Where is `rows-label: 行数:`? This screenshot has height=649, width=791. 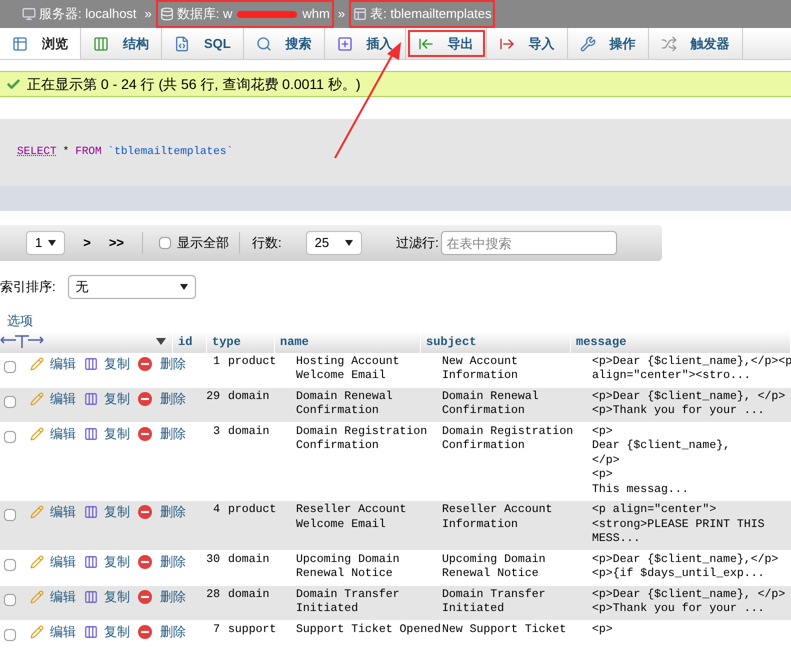 rows-label: 行数: is located at coordinates (267, 243).